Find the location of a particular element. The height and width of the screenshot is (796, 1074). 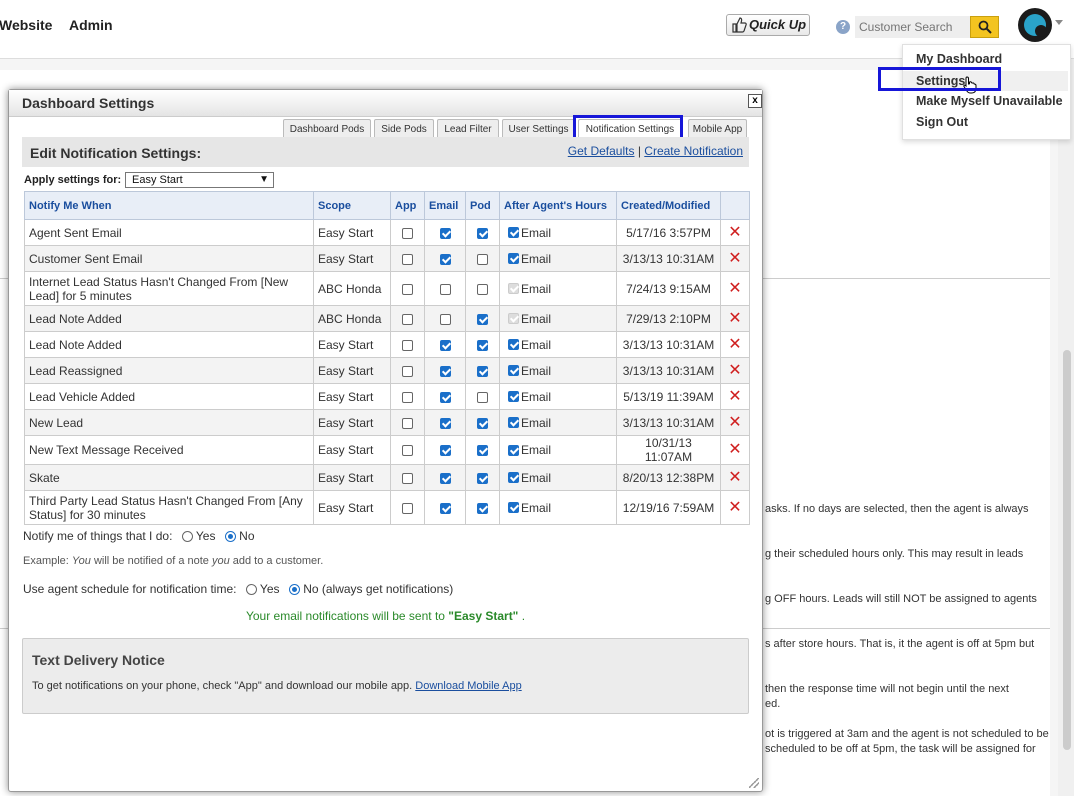

notify-self-no-label: No is located at coordinates (246, 536).